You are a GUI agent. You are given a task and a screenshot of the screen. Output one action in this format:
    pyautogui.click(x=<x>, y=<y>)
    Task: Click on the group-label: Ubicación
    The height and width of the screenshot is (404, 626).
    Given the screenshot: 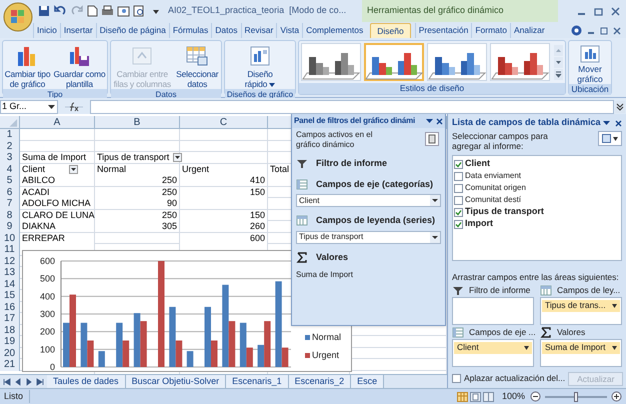 What is the action you would take?
    pyautogui.click(x=590, y=89)
    